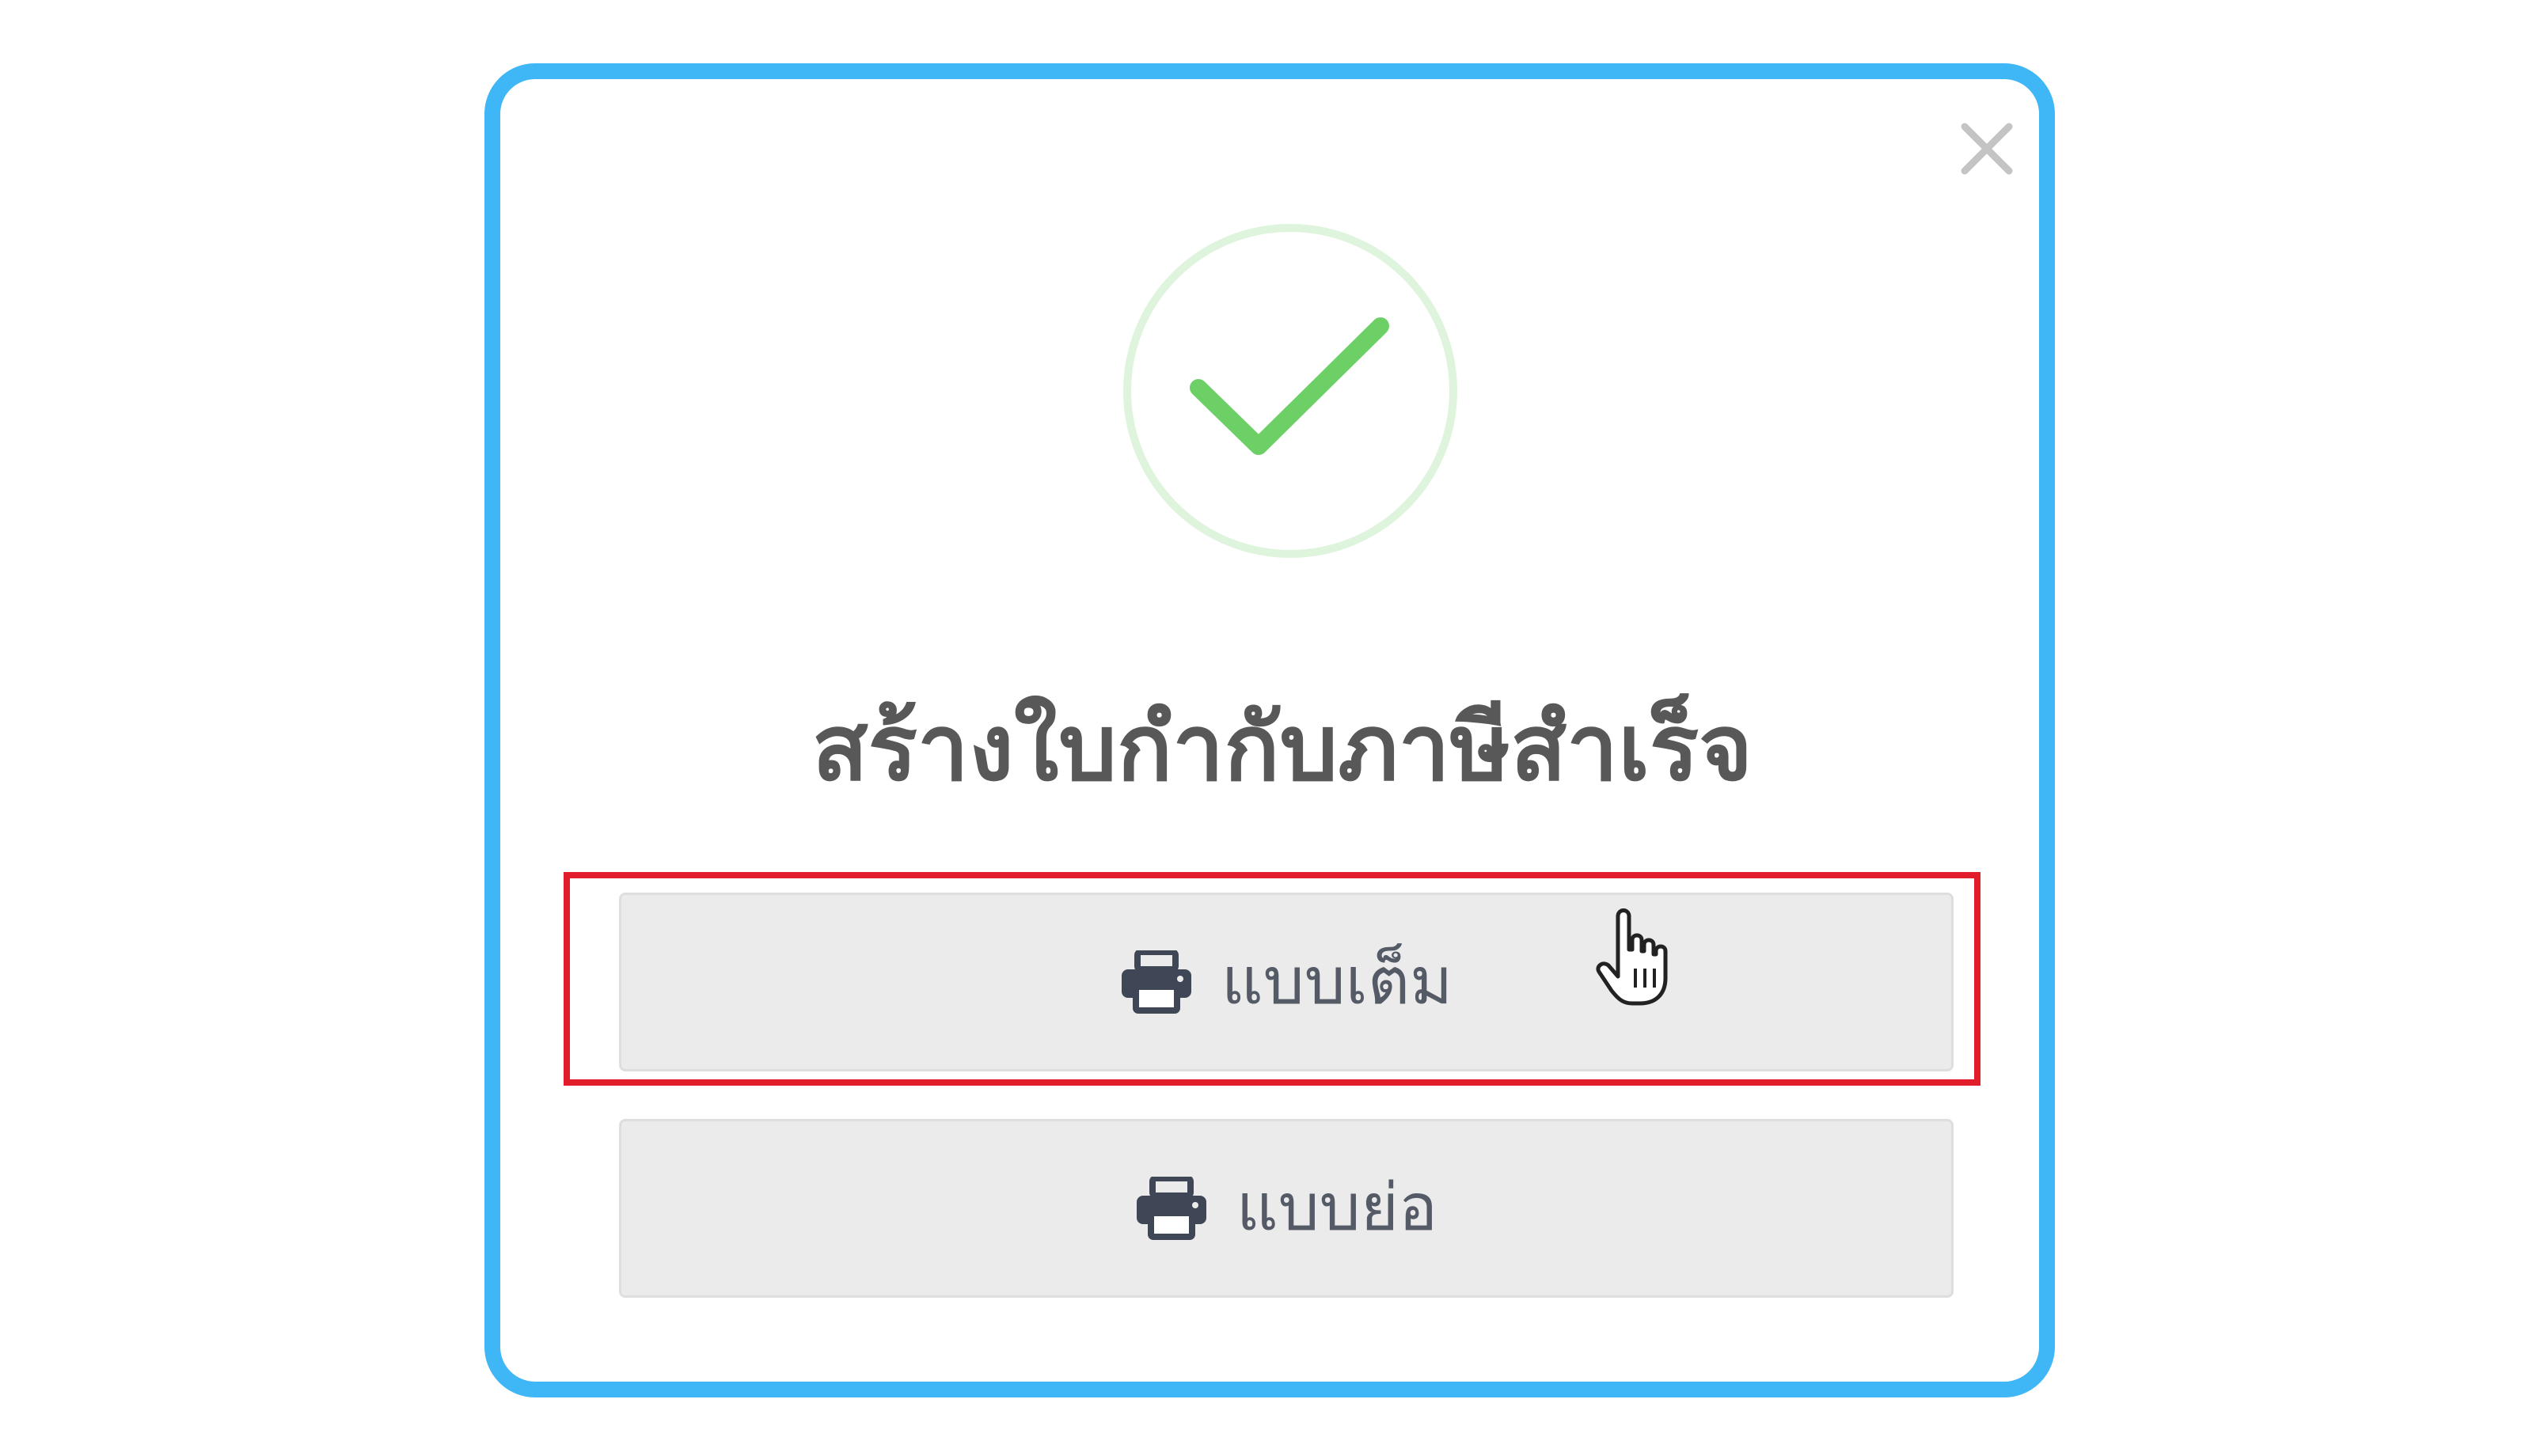 The image size is (2533, 1456). I want to click on print-full-label: แบบเต็ม, so click(1337, 981).